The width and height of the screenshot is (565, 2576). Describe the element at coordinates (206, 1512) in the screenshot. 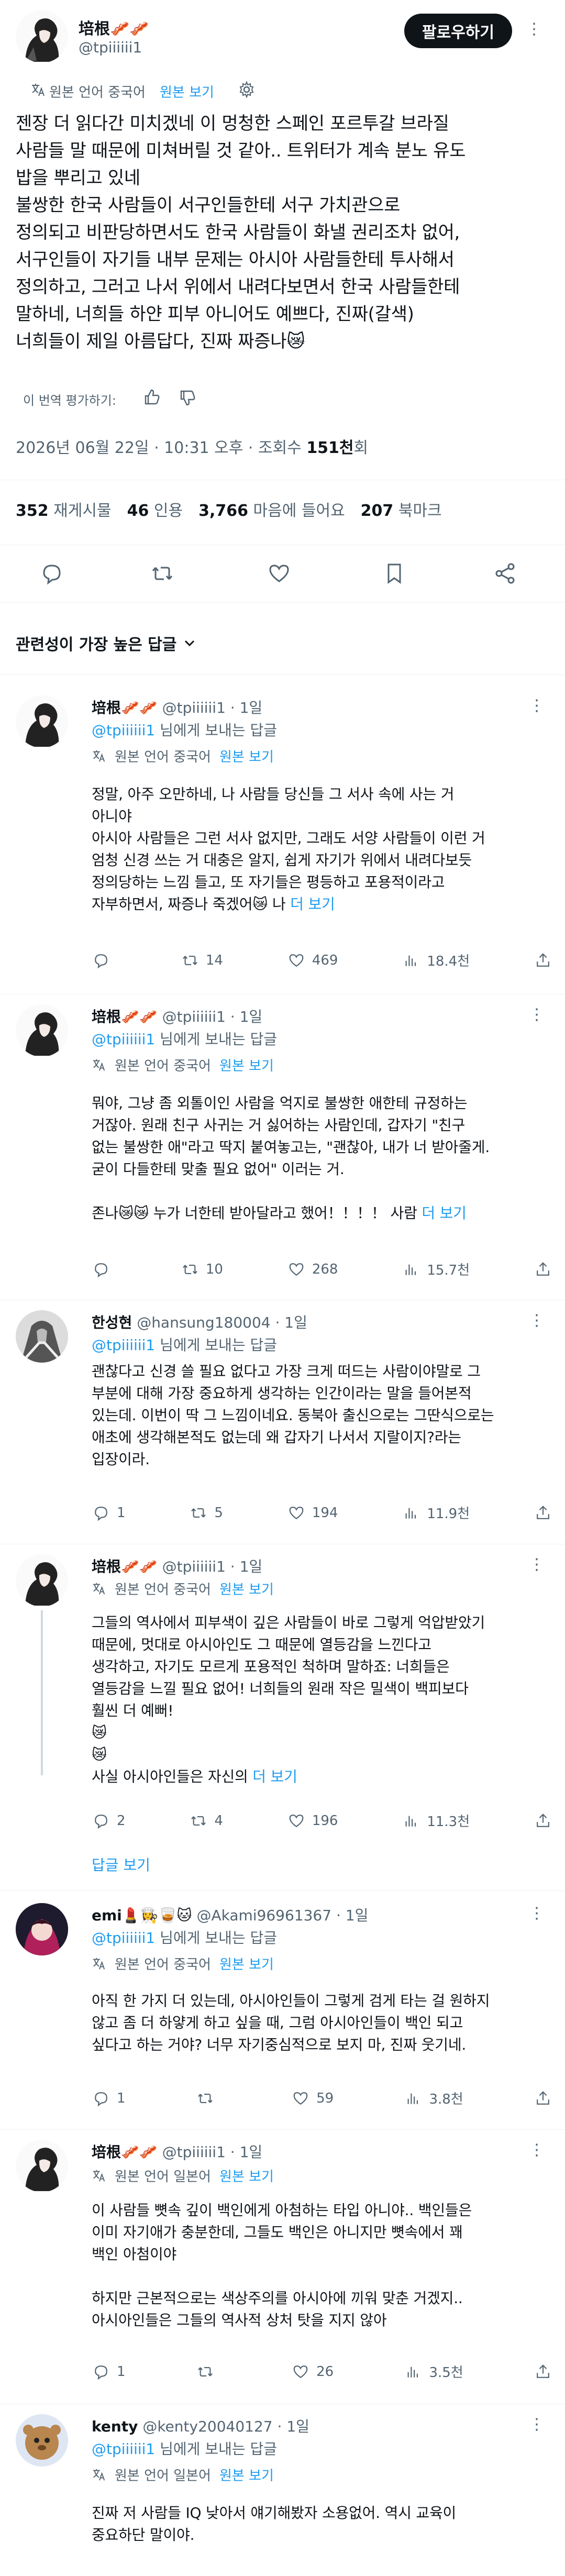

I see `retweet-button: 5` at that location.